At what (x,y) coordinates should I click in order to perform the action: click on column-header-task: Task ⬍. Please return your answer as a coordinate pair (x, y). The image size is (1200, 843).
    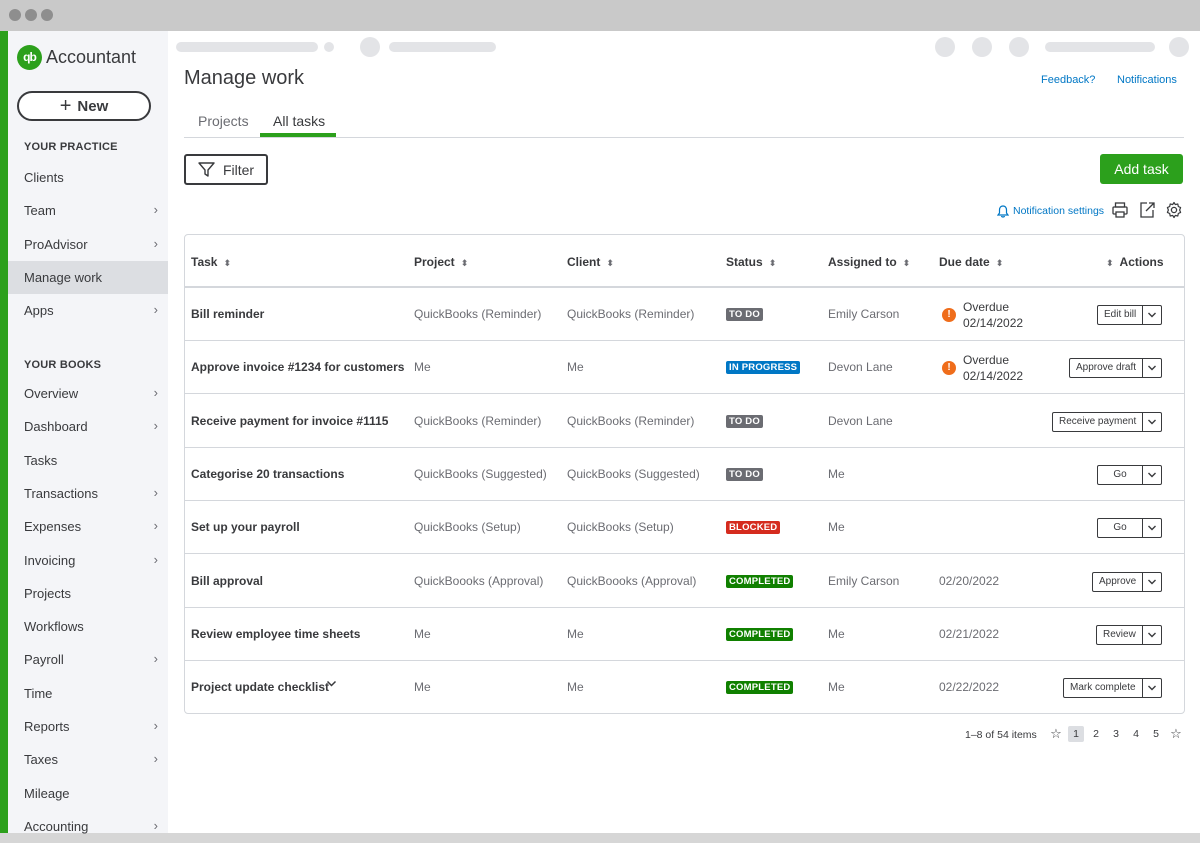
    Looking at the image, I should click on (211, 262).